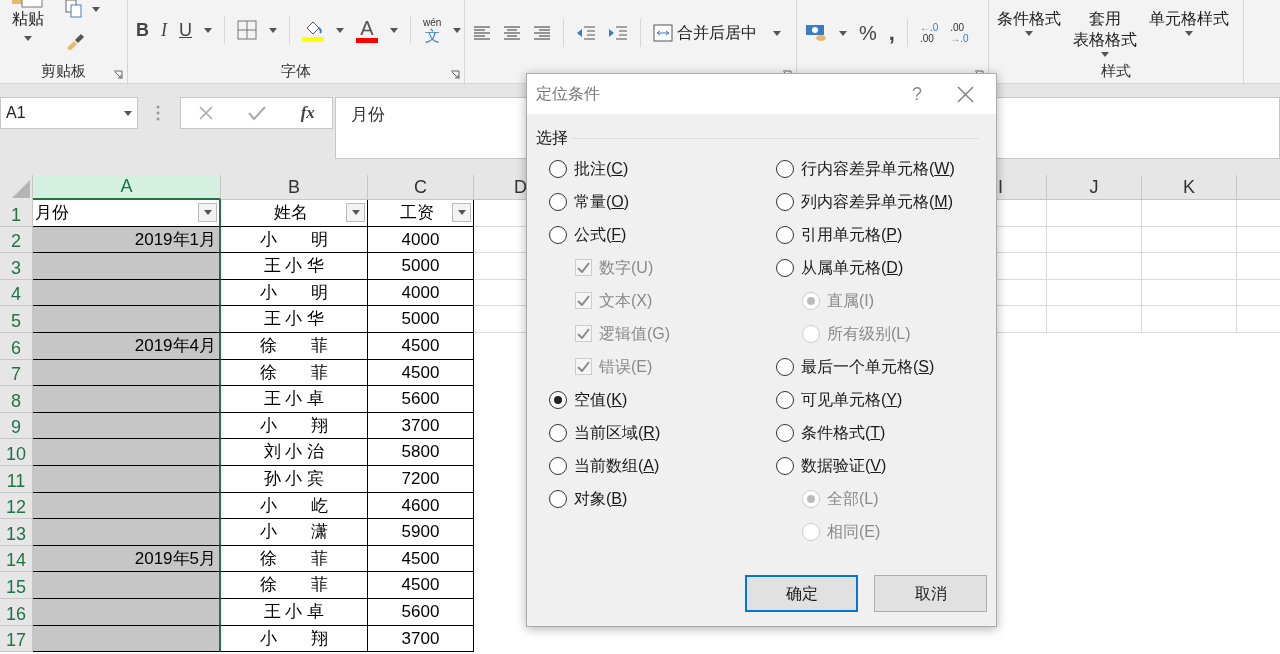  Describe the element at coordinates (602, 201) in the screenshot. I see `option-label: 常量(O)` at that location.